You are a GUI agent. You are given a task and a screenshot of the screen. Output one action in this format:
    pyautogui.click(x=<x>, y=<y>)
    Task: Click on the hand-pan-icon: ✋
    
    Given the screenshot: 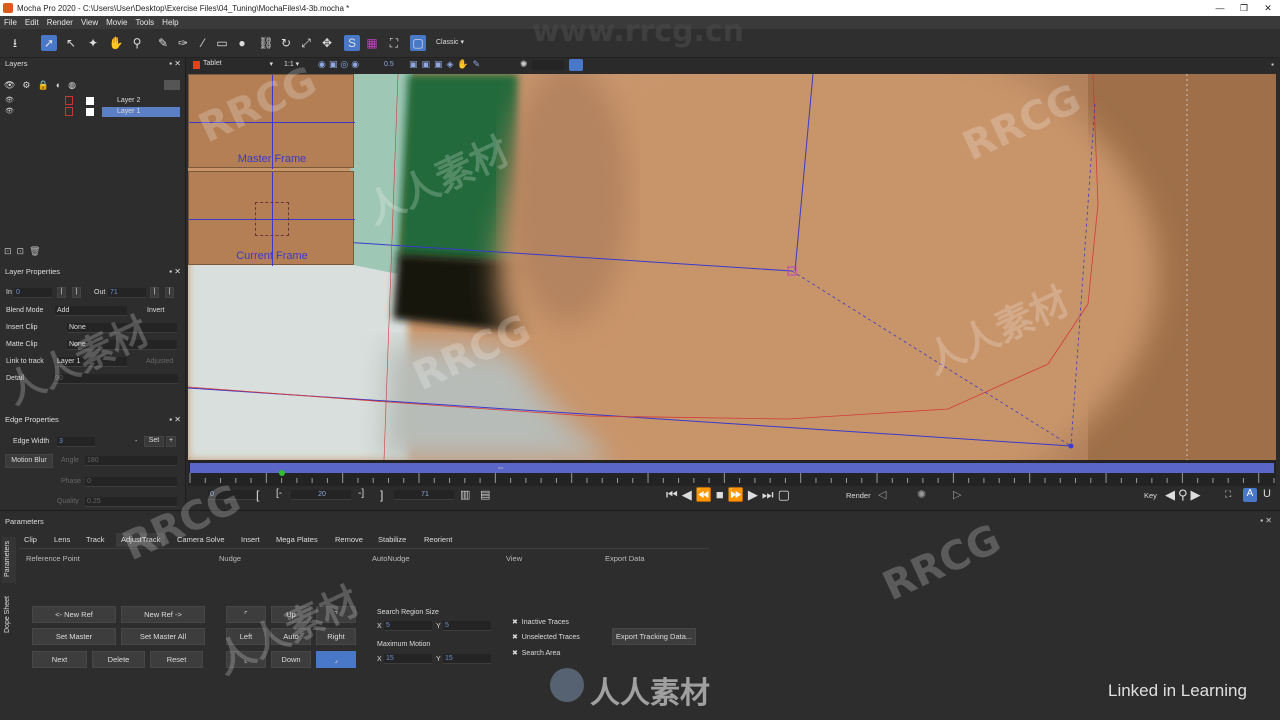 What is the action you would take?
    pyautogui.click(x=116, y=43)
    